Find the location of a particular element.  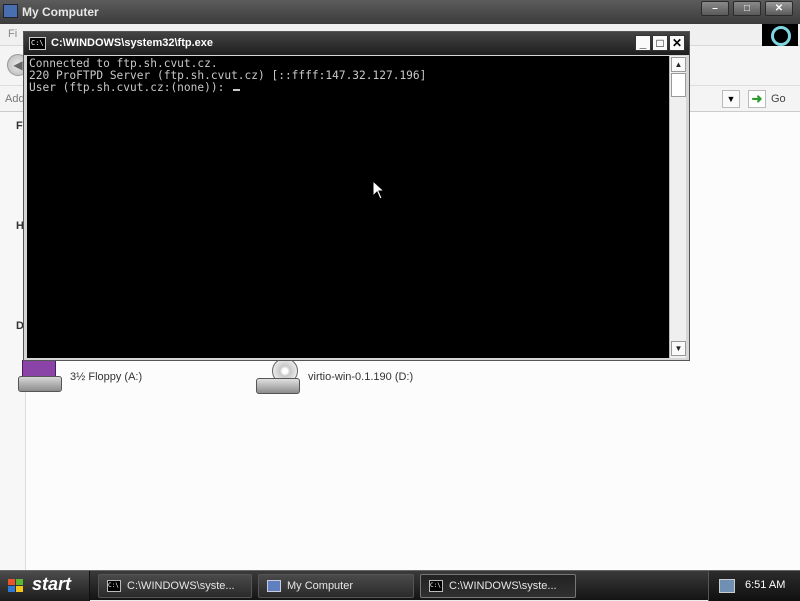

menu-file: Fi is located at coordinates (12, 34).